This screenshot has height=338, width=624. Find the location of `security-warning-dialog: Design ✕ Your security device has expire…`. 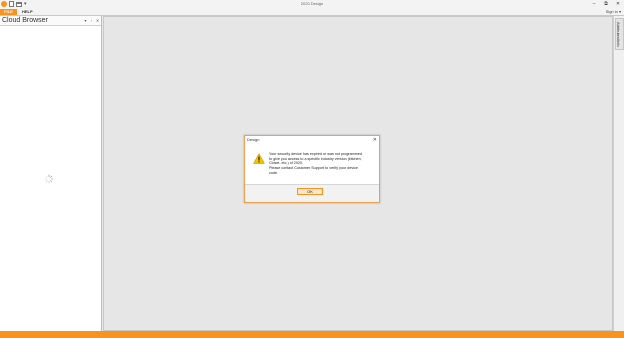

security-warning-dialog: Design ✕ Your security device has expire… is located at coordinates (312, 169).